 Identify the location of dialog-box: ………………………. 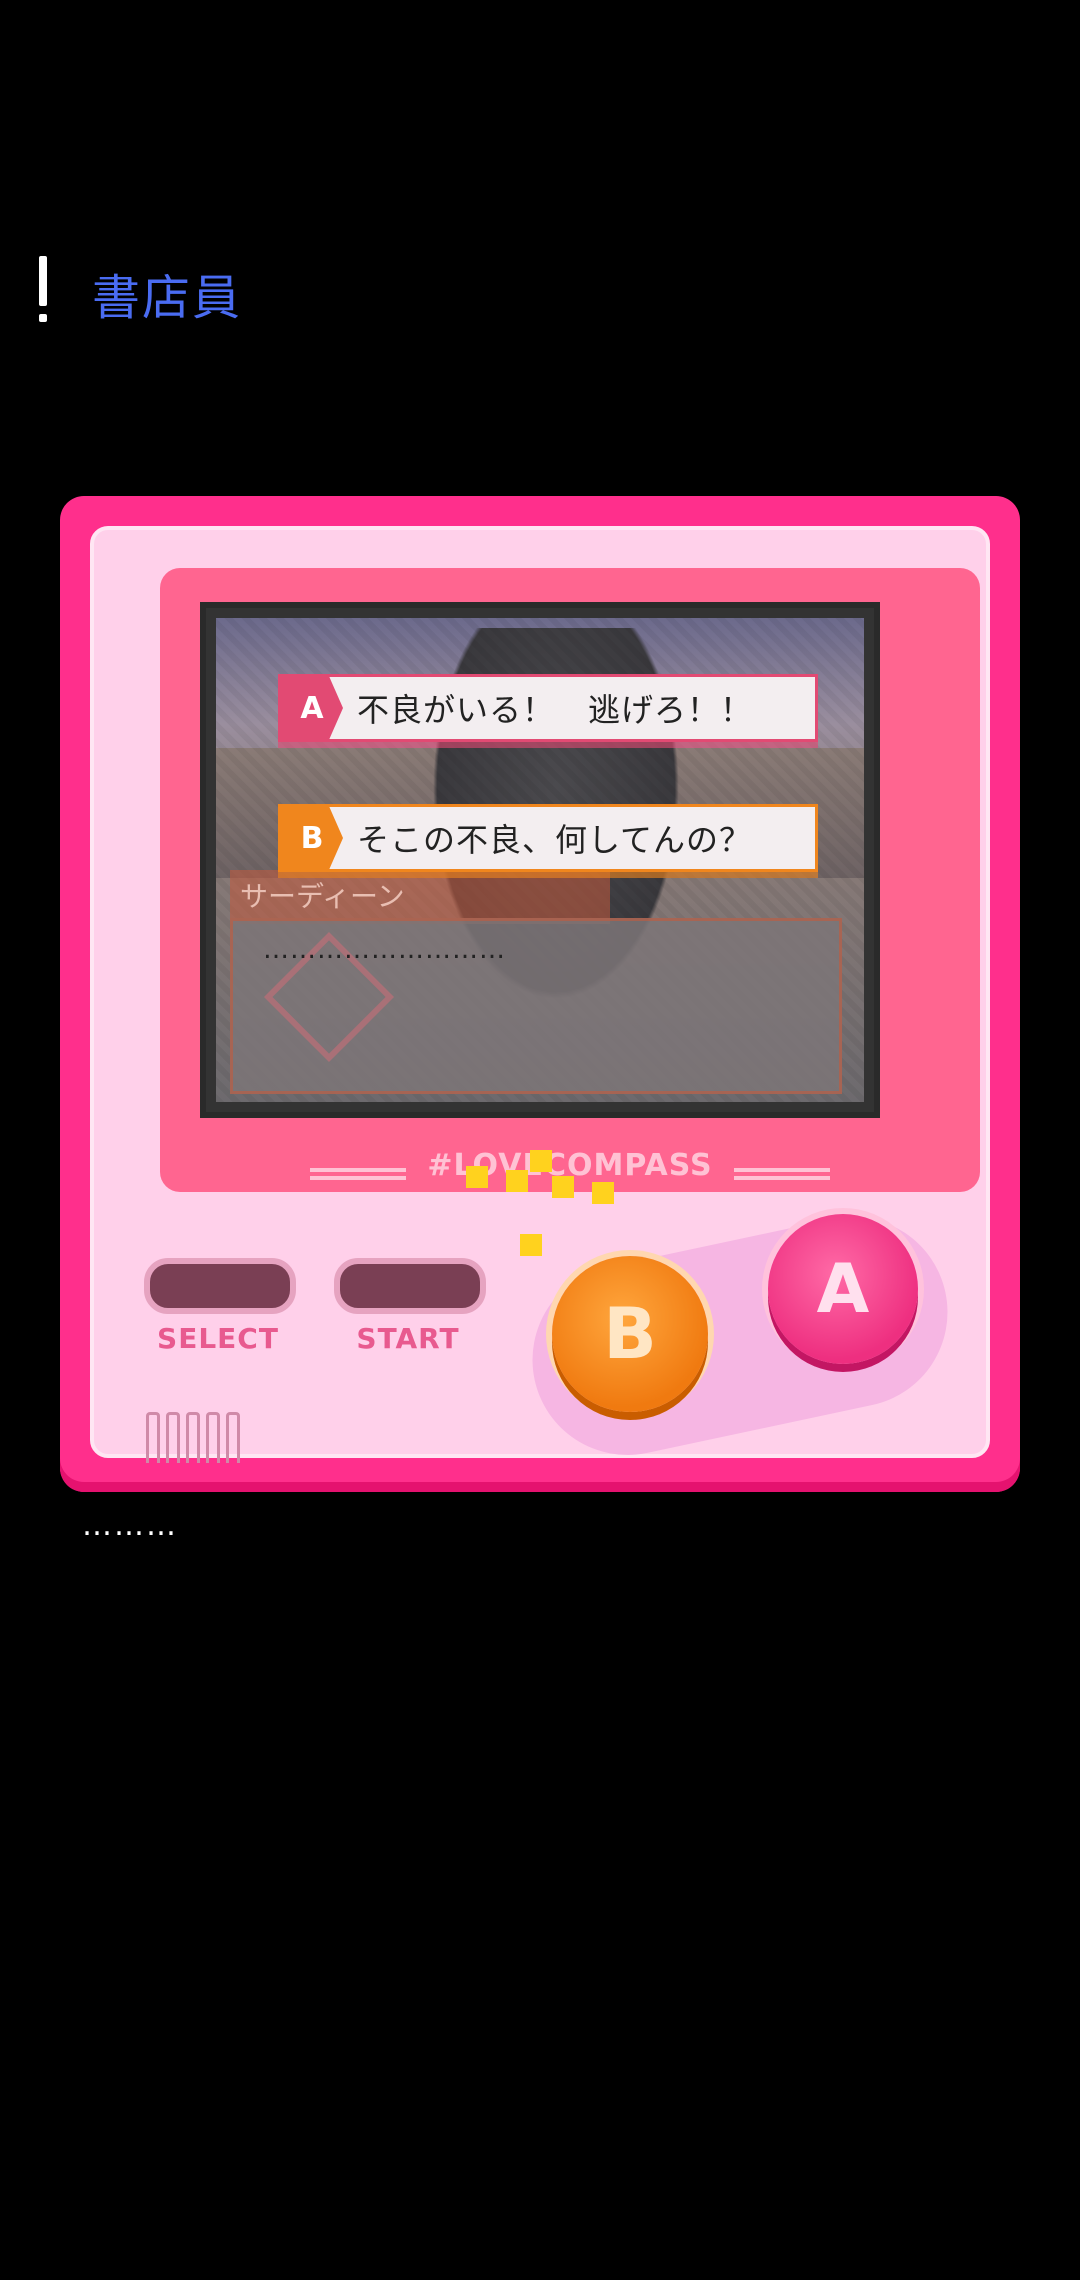
(536, 1006).